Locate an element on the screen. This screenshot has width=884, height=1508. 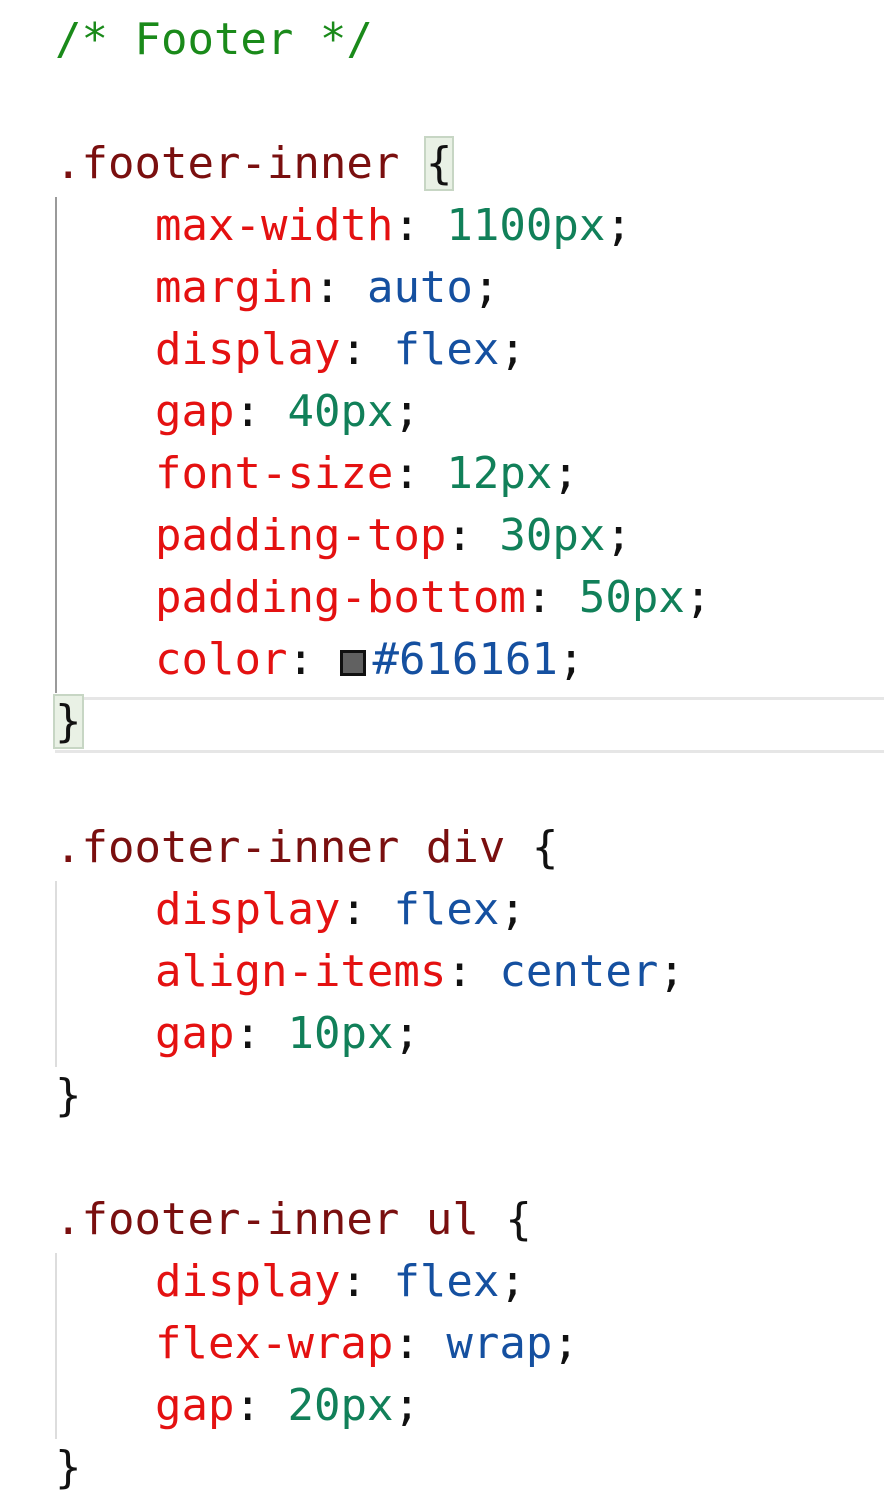
property-name: padding-bottom is located at coordinates (340, 597).